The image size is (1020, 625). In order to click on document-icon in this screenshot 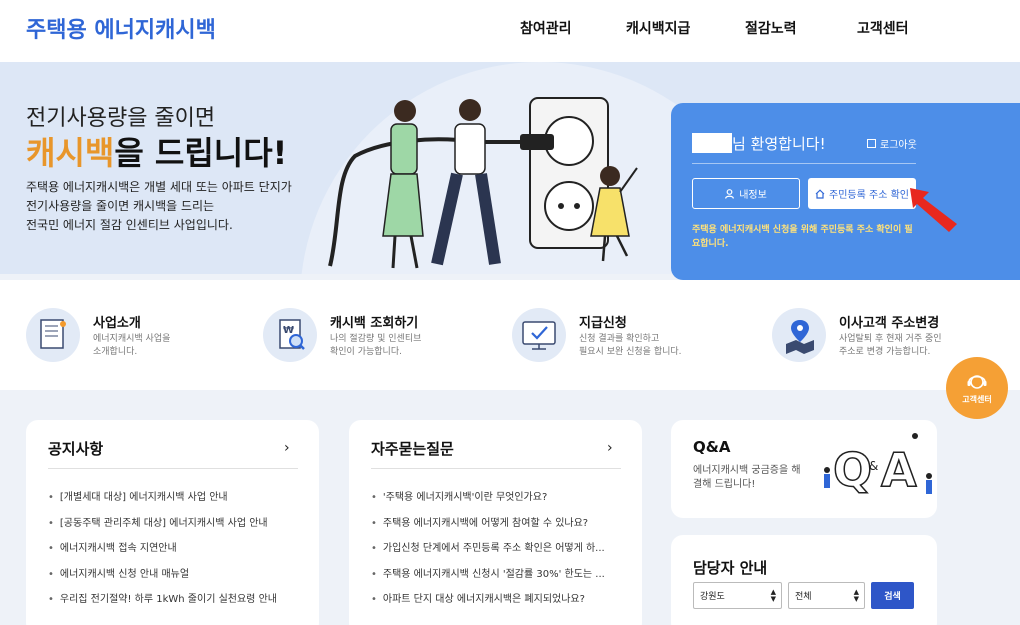, I will do `click(53, 335)`.